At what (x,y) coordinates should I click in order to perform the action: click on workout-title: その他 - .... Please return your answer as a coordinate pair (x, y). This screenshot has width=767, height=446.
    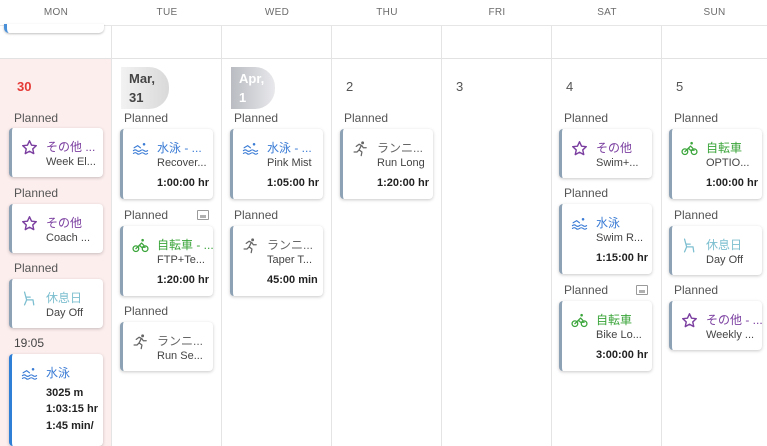
    Looking at the image, I should click on (734, 320).